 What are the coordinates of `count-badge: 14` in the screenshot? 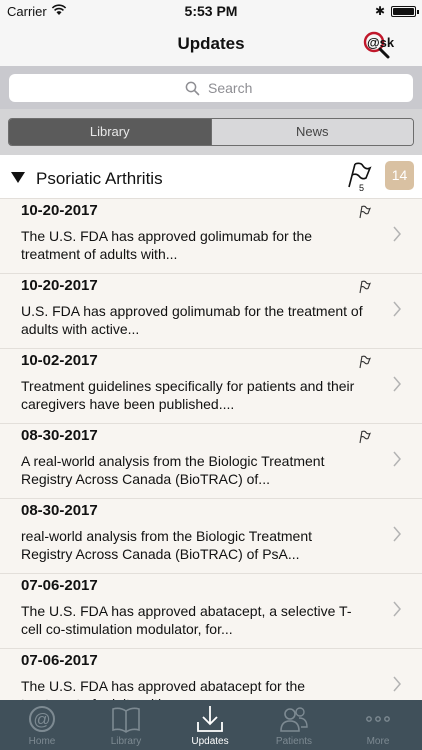 It's located at (399, 175).